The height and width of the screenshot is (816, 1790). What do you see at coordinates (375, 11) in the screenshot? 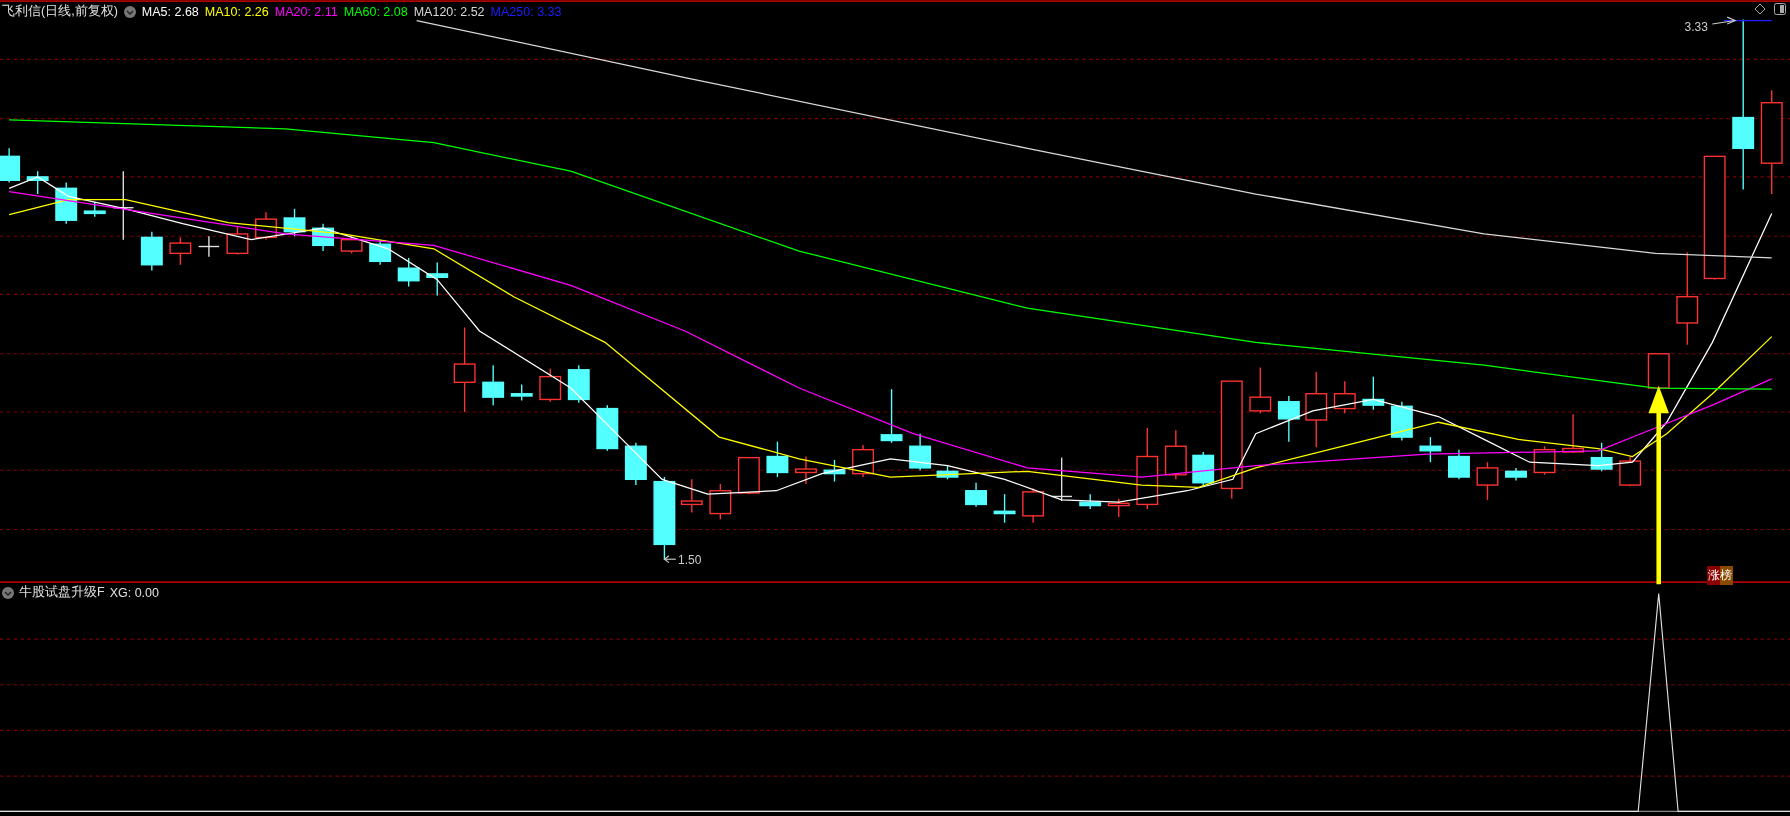
I see `indicator-value: MA60: 2.08` at bounding box center [375, 11].